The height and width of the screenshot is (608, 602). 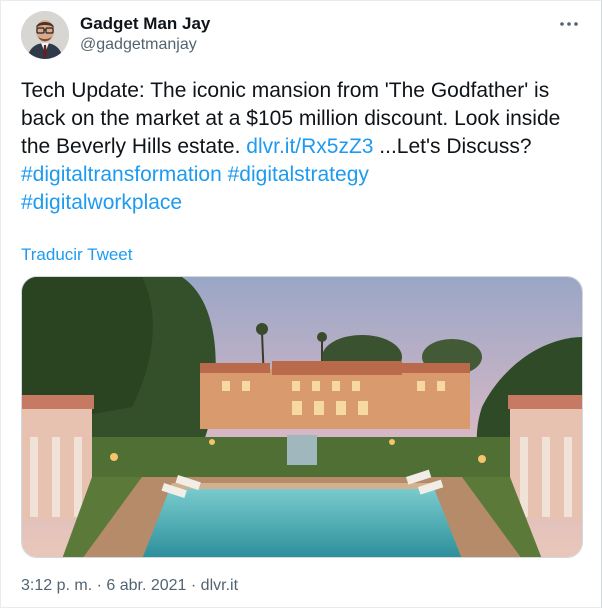 What do you see at coordinates (101, 202) in the screenshot?
I see `hashtag-digitalworkplace: #digitalworkplace` at bounding box center [101, 202].